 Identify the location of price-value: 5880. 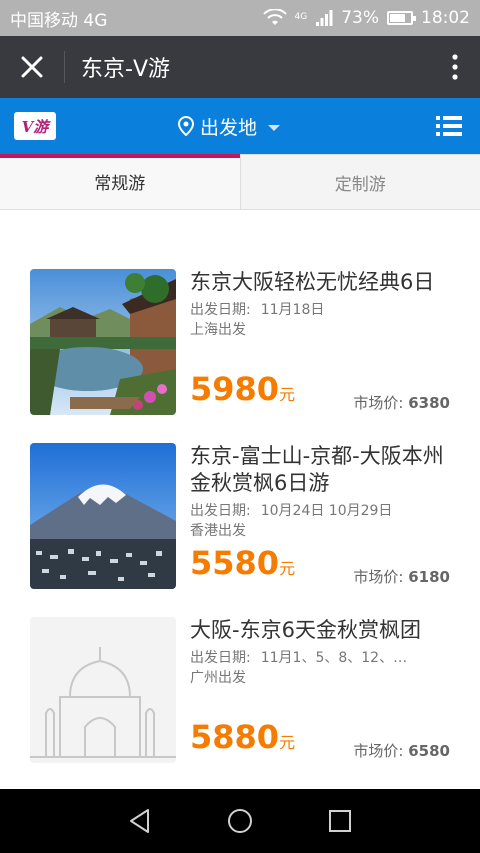
(235, 737).